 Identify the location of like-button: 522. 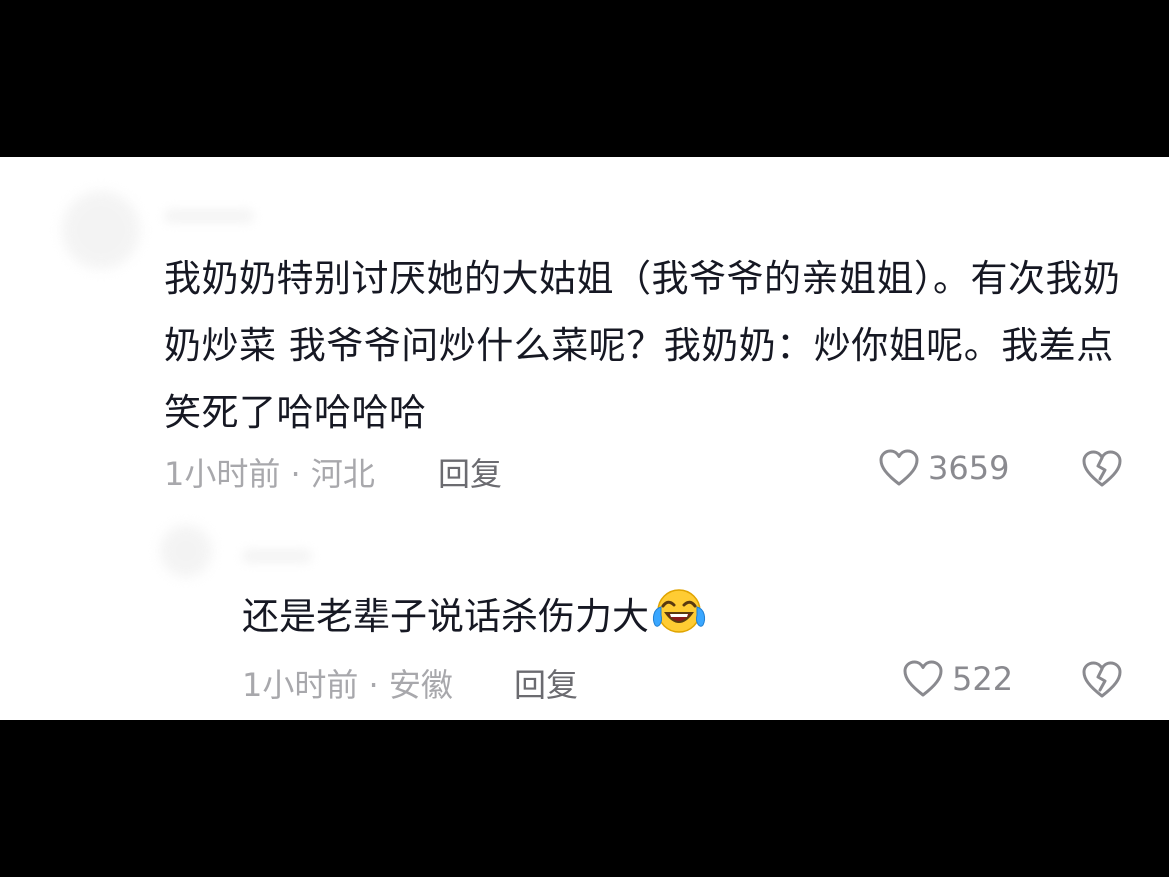
(957, 679).